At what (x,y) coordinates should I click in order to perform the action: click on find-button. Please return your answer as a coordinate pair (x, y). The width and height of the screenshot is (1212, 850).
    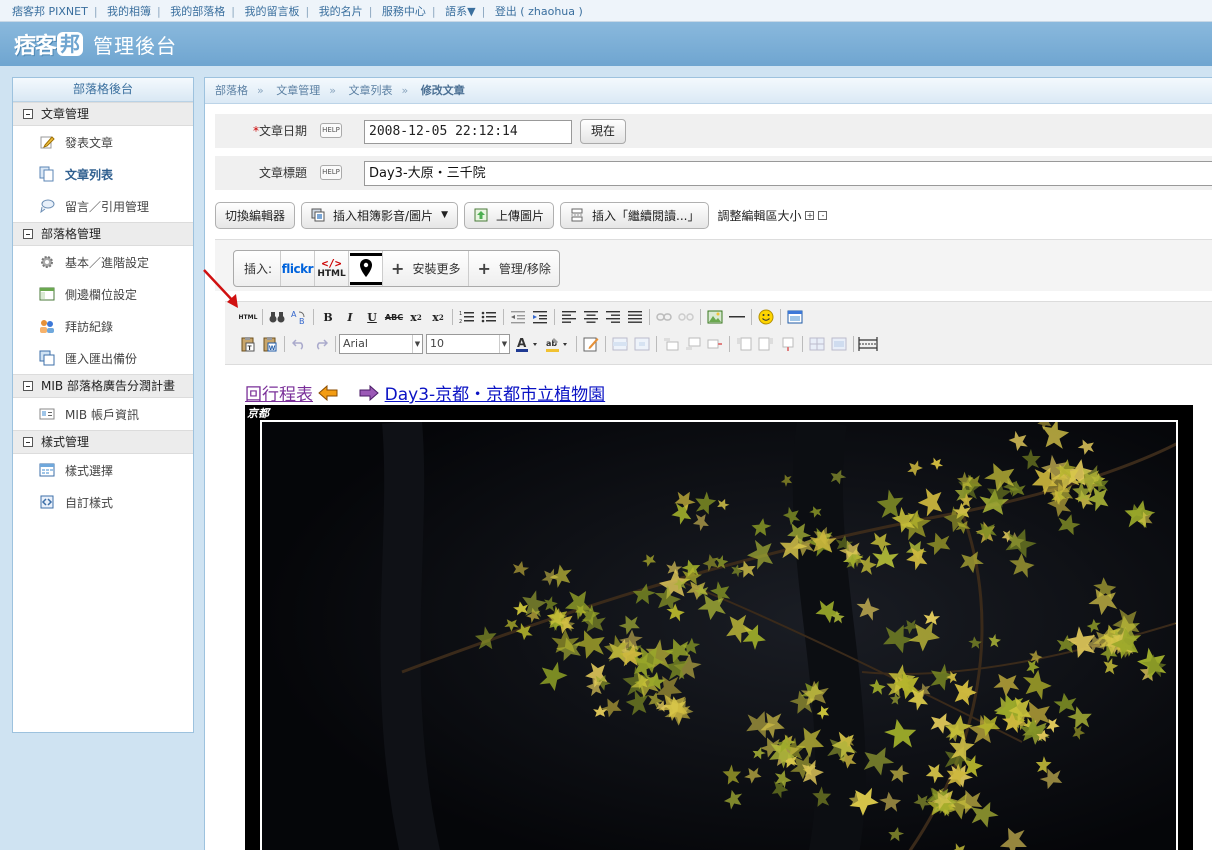
    Looking at the image, I should click on (277, 317).